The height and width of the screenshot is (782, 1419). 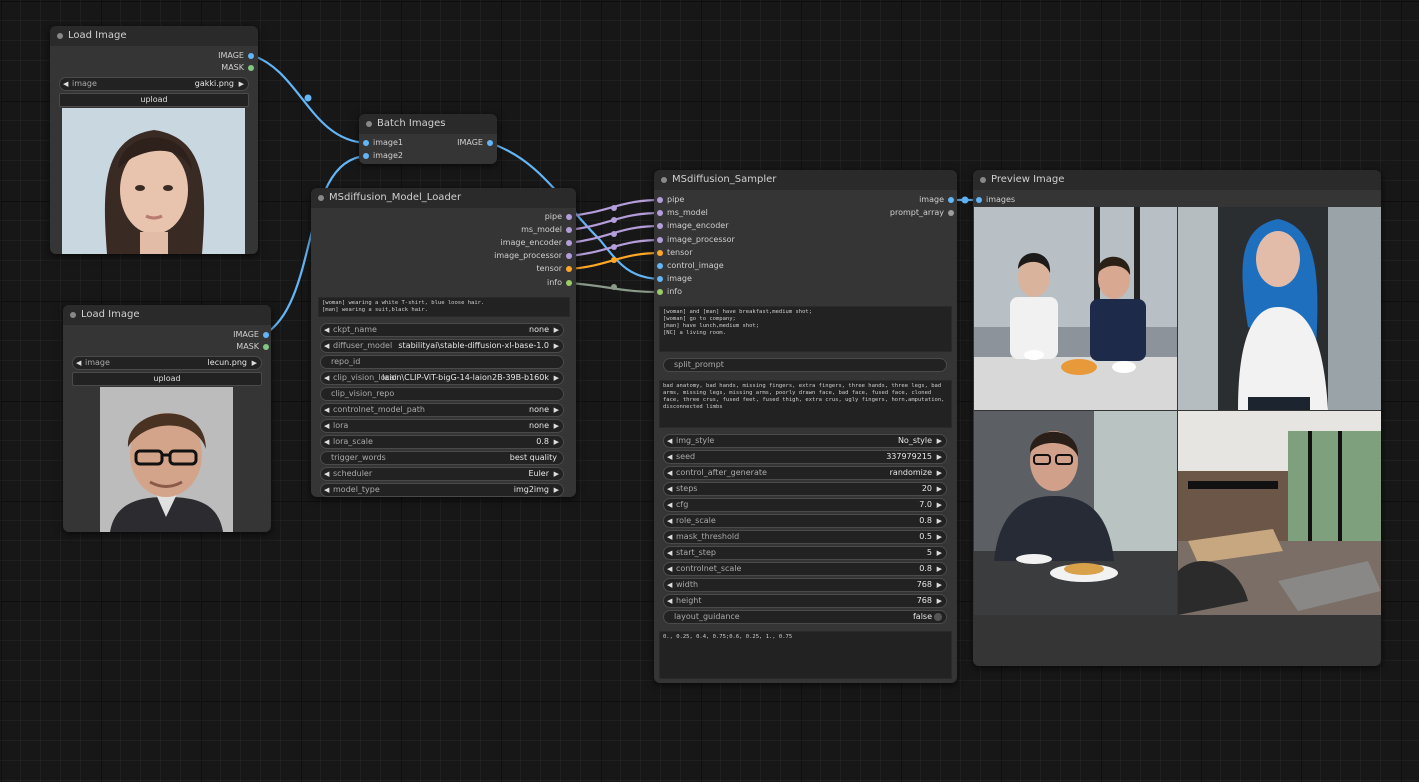 What do you see at coordinates (167, 363) in the screenshot?
I see `image-select: ◀ image lecun.png ▶` at bounding box center [167, 363].